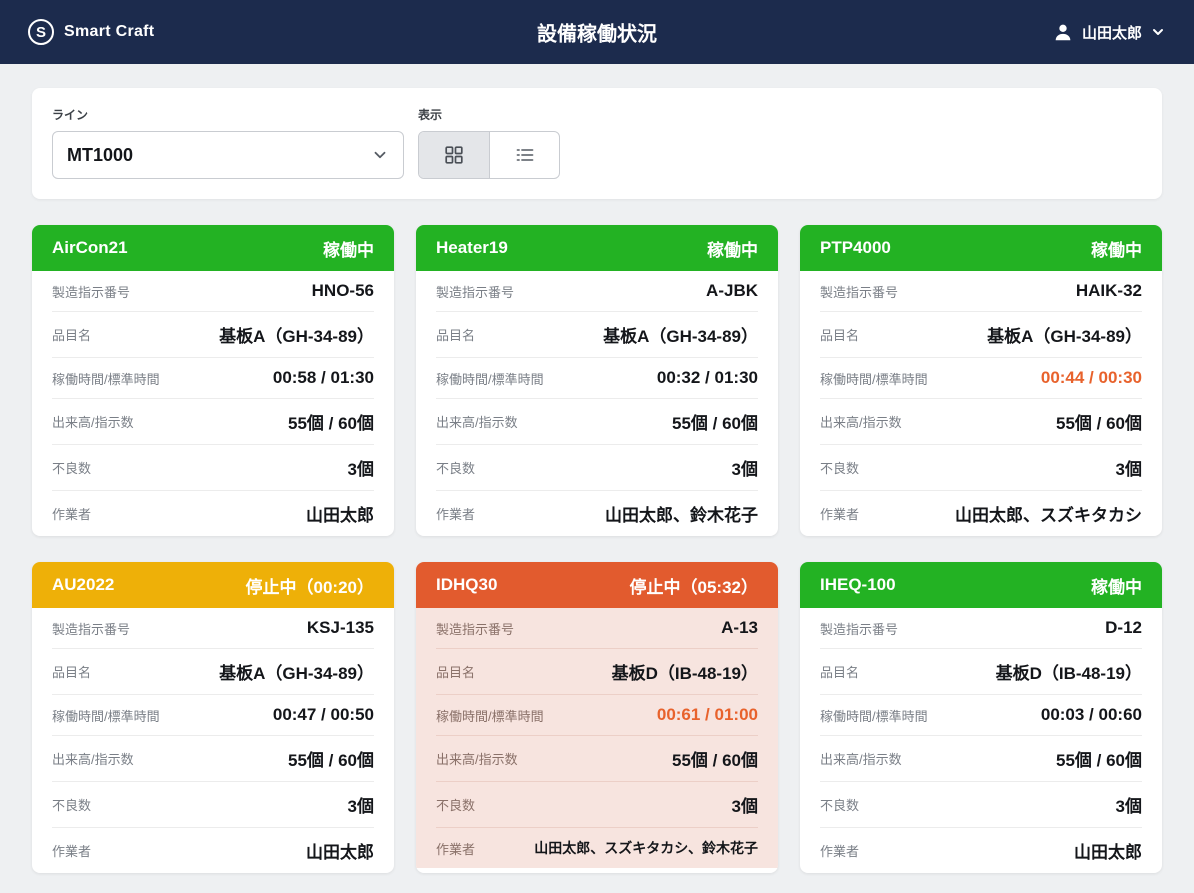 The width and height of the screenshot is (1194, 893). I want to click on info-row: 稼働時間/標準時間 00:61 / 01:00, so click(597, 715).